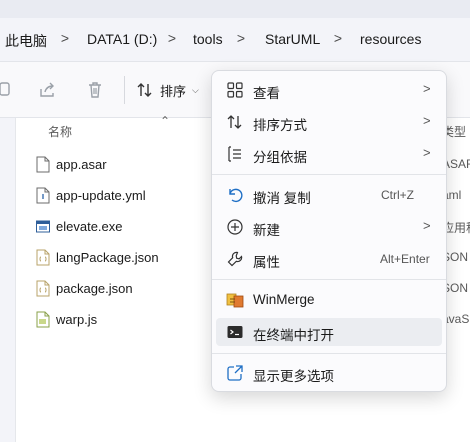 The image size is (470, 442). What do you see at coordinates (124, 90) in the screenshot?
I see `toolbar-divider` at bounding box center [124, 90].